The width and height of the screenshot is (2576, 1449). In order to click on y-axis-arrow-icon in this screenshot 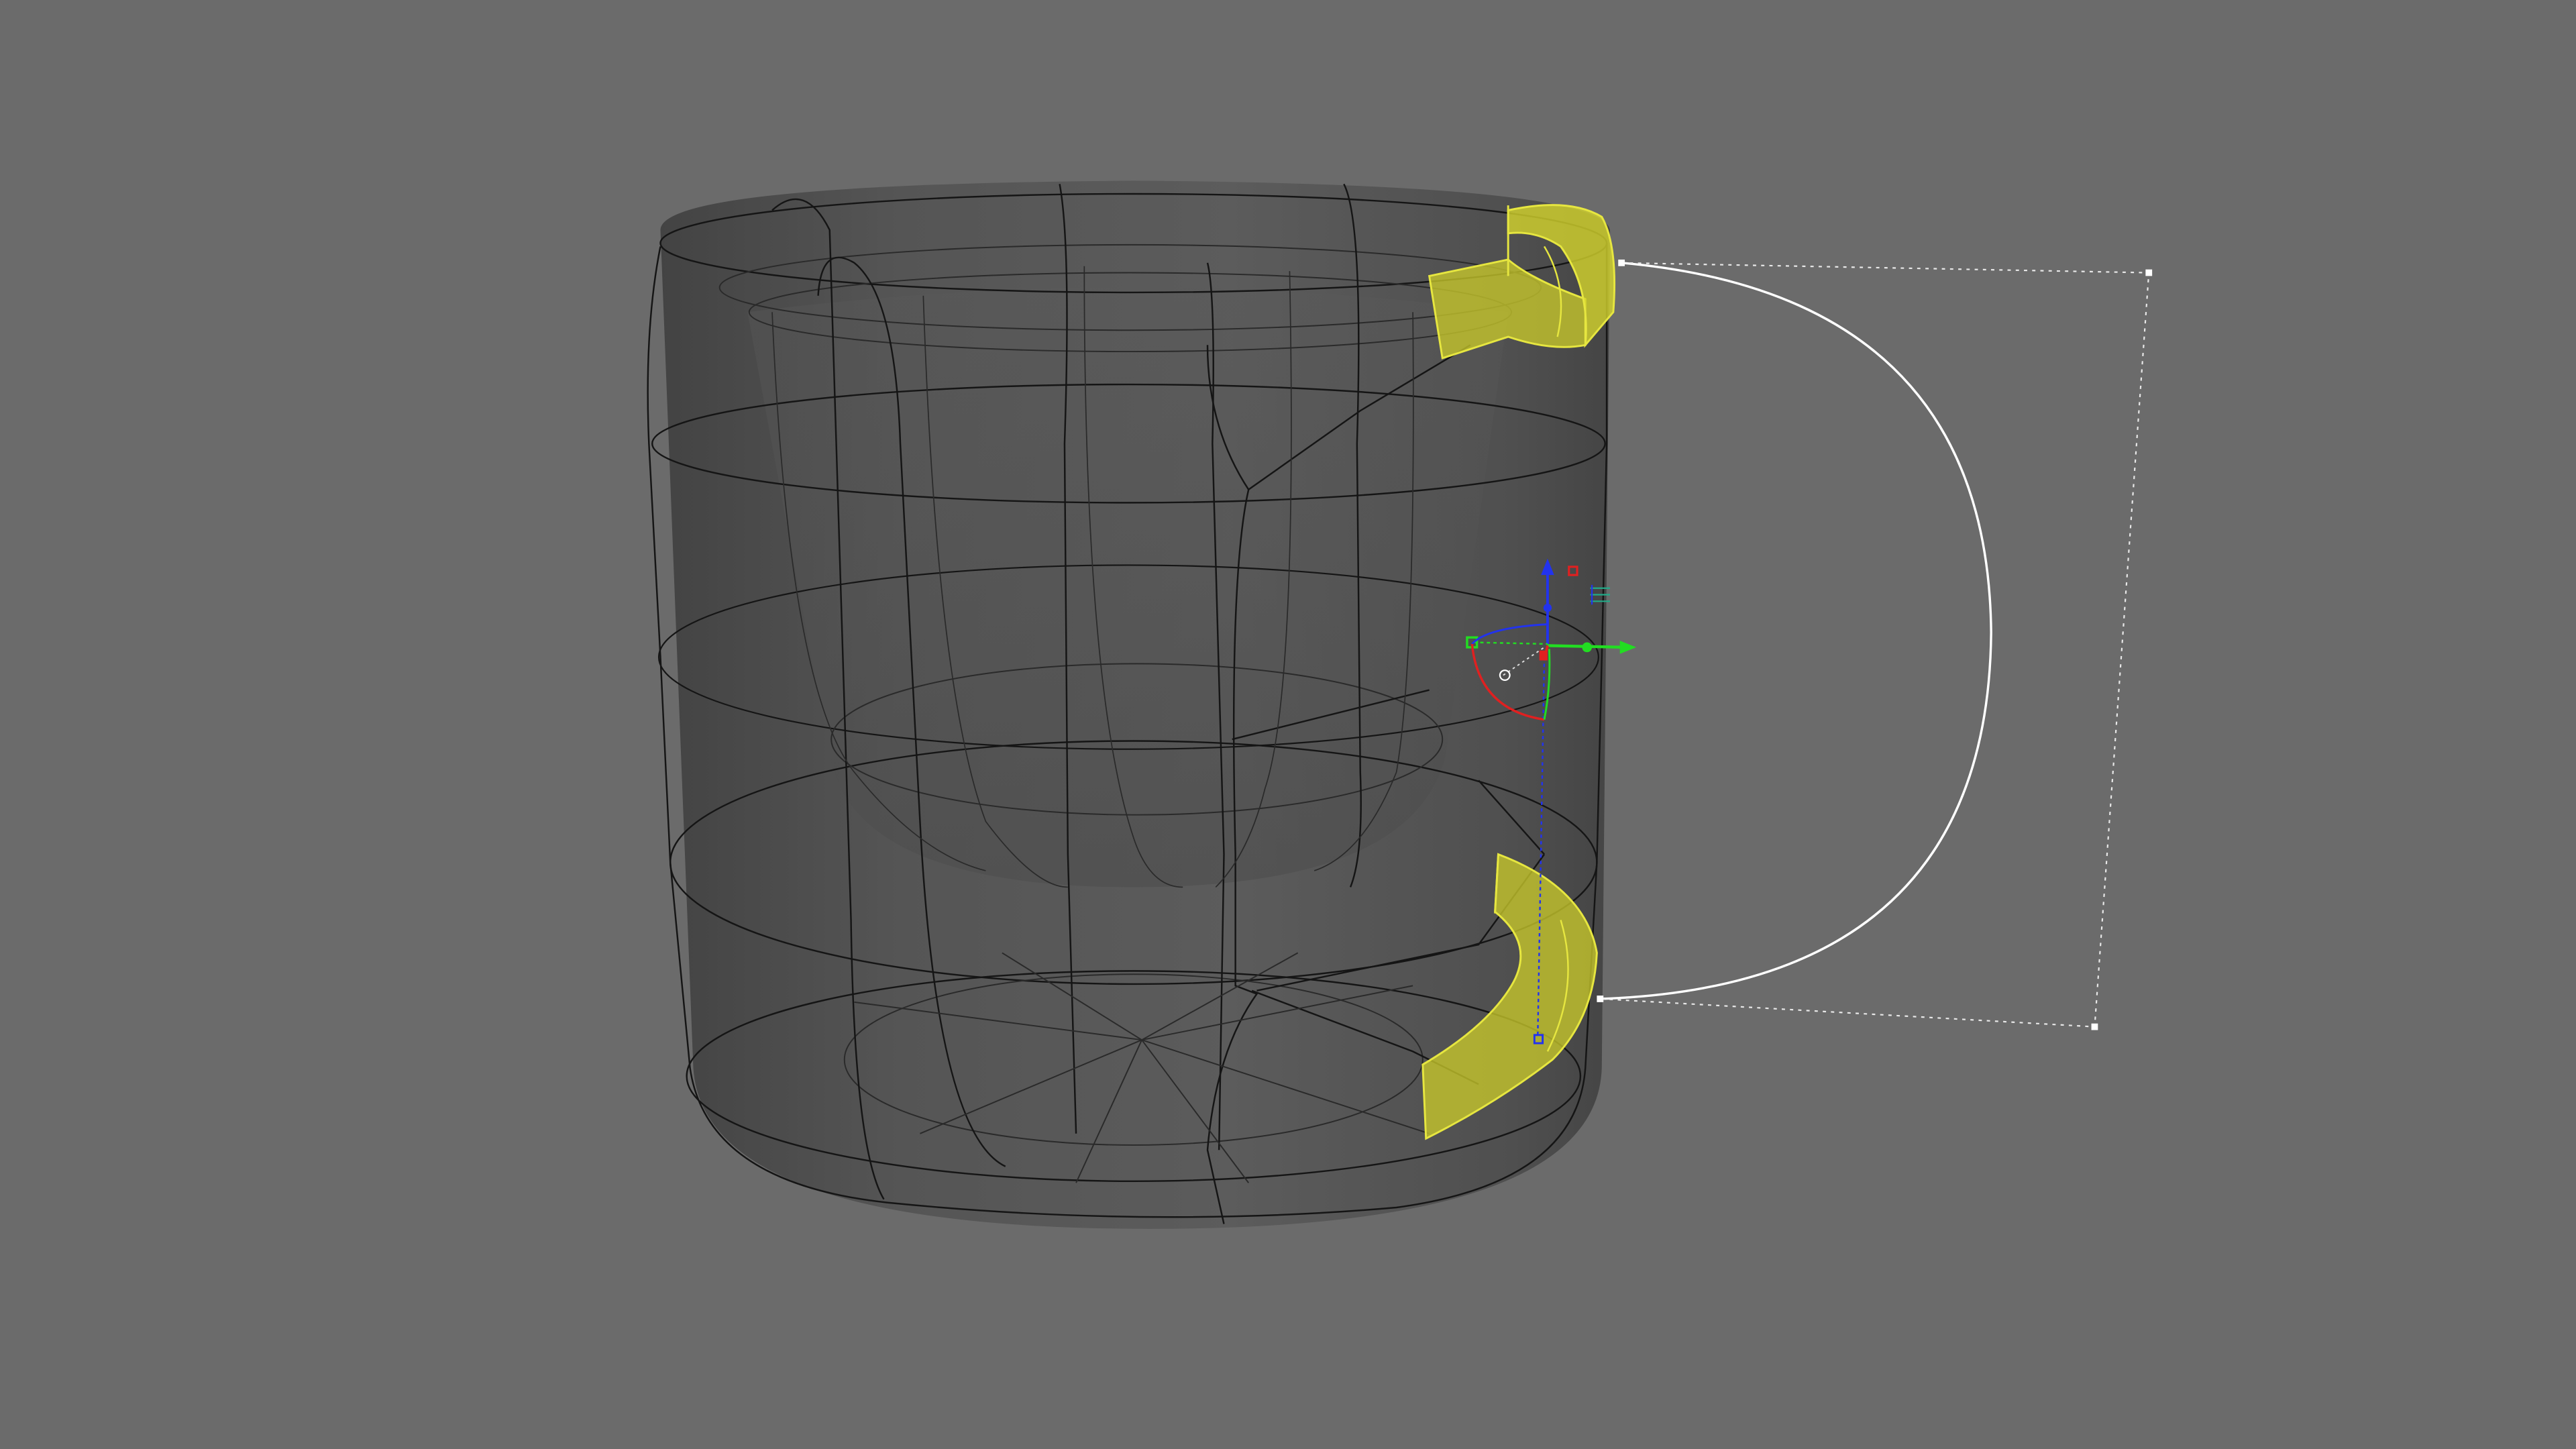, I will do `click(1628, 647)`.